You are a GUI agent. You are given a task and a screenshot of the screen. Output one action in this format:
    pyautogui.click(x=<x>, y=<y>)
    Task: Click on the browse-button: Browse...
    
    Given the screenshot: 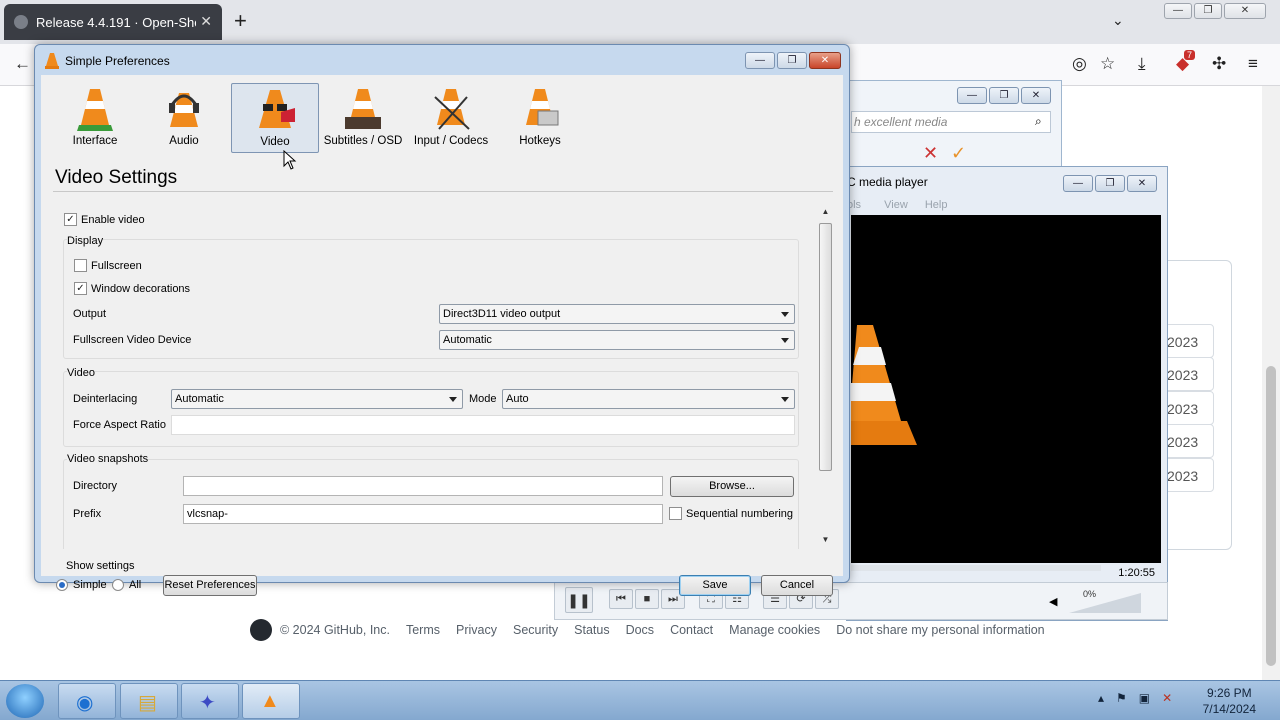 What is the action you would take?
    pyautogui.click(x=732, y=486)
    